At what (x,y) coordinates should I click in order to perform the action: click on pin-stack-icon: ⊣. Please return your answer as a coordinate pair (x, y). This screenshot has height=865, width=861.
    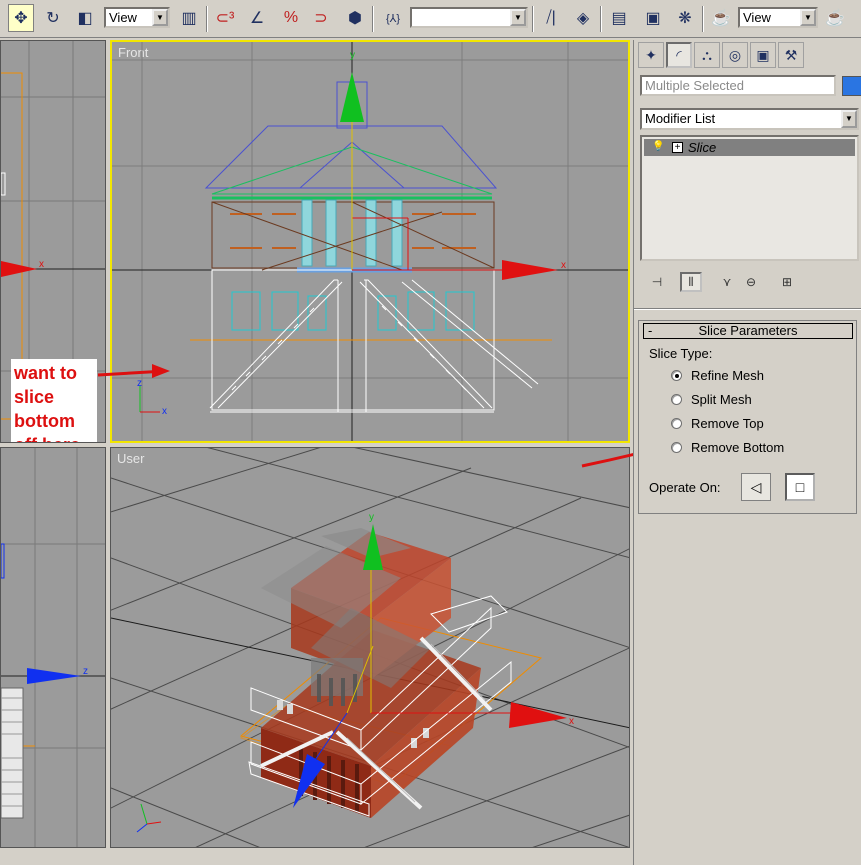
    Looking at the image, I should click on (657, 282).